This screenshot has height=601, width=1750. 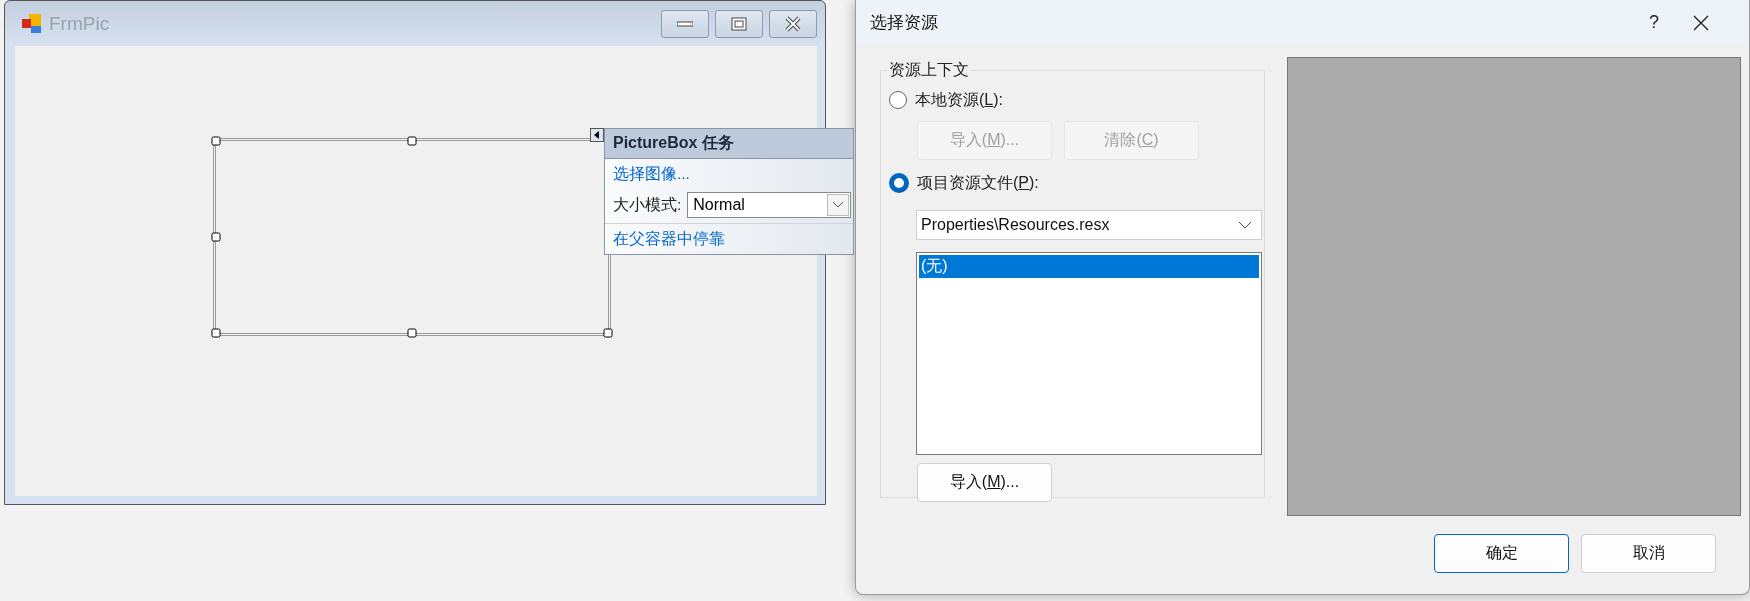 I want to click on radio-label: 本地资源(L):, so click(x=959, y=99).